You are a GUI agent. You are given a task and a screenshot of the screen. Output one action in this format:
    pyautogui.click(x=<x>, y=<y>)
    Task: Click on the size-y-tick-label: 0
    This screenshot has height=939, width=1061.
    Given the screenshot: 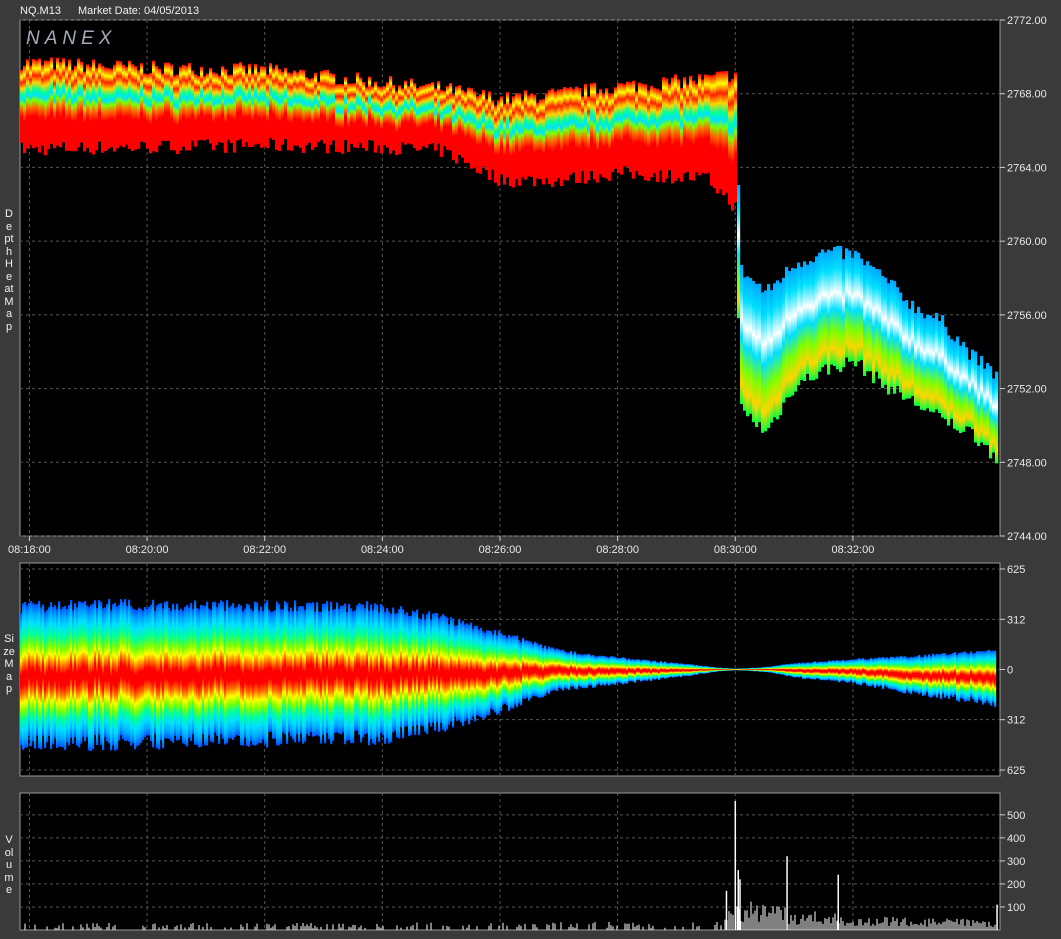 What is the action you would take?
    pyautogui.click(x=1010, y=671)
    